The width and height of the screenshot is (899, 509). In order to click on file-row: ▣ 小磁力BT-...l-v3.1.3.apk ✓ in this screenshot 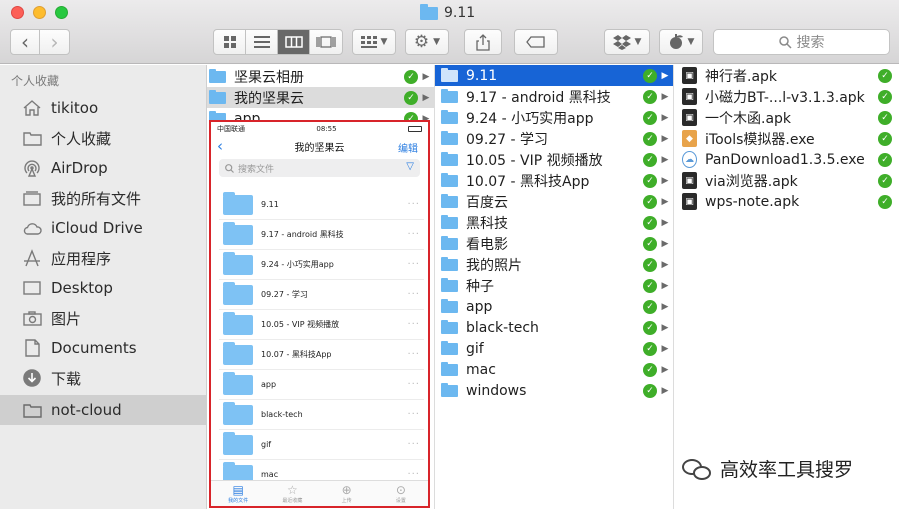, I will do `click(786, 96)`.